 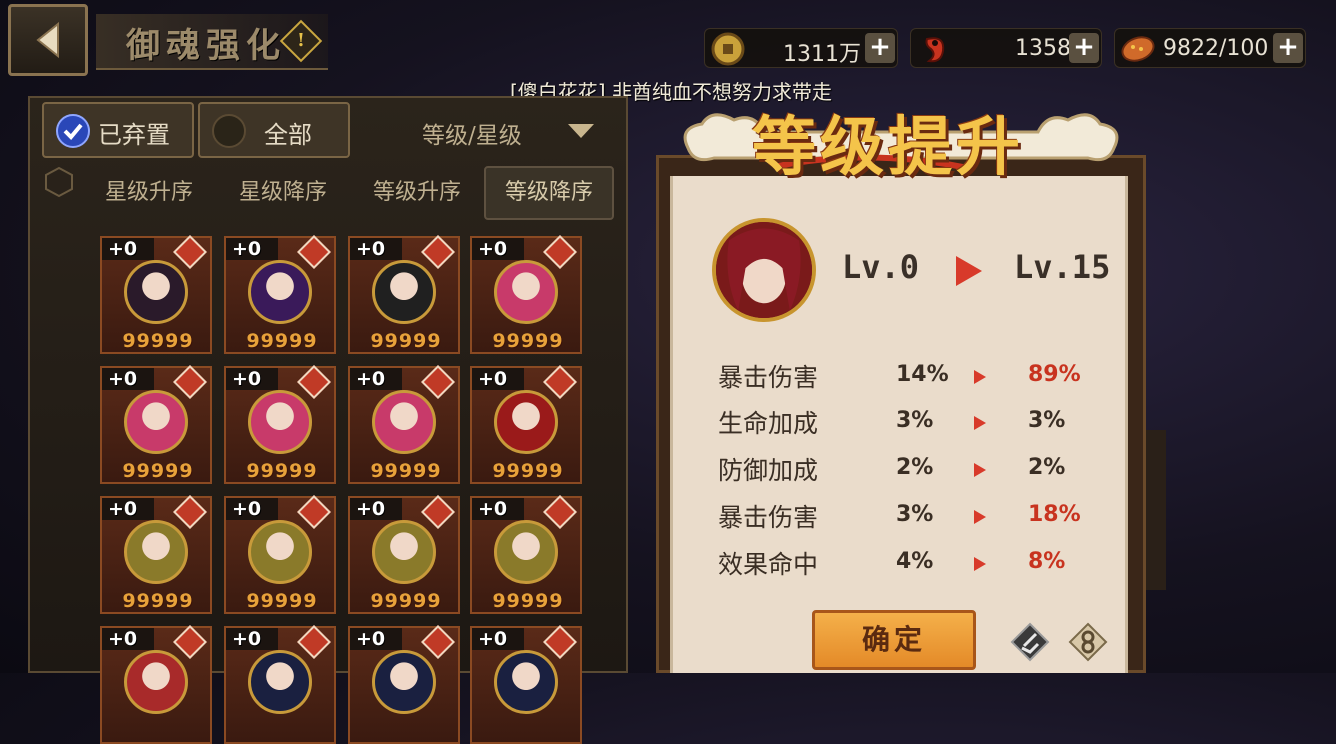 What do you see at coordinates (229, 131) in the screenshot?
I see `checkbox-unchecked-icon` at bounding box center [229, 131].